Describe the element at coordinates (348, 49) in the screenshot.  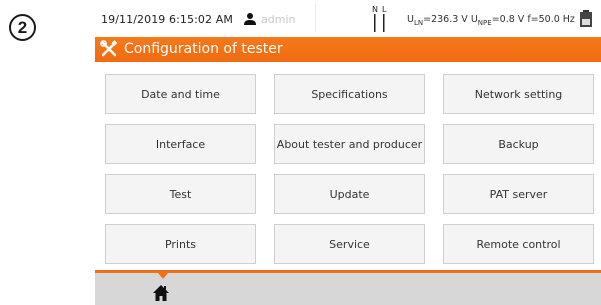
I see `title-bar: Configuration of tester` at that location.